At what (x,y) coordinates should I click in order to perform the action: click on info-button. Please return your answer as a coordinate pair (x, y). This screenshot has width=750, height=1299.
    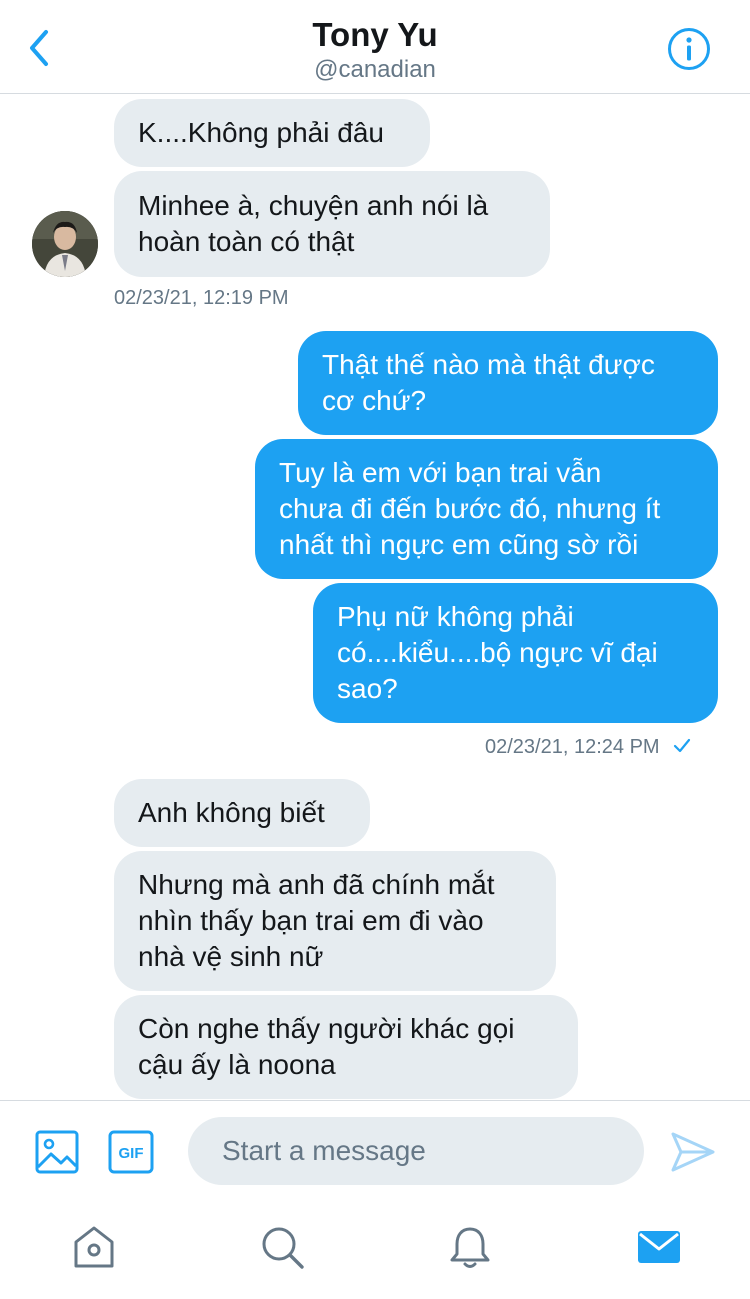
    Looking at the image, I should click on (689, 49).